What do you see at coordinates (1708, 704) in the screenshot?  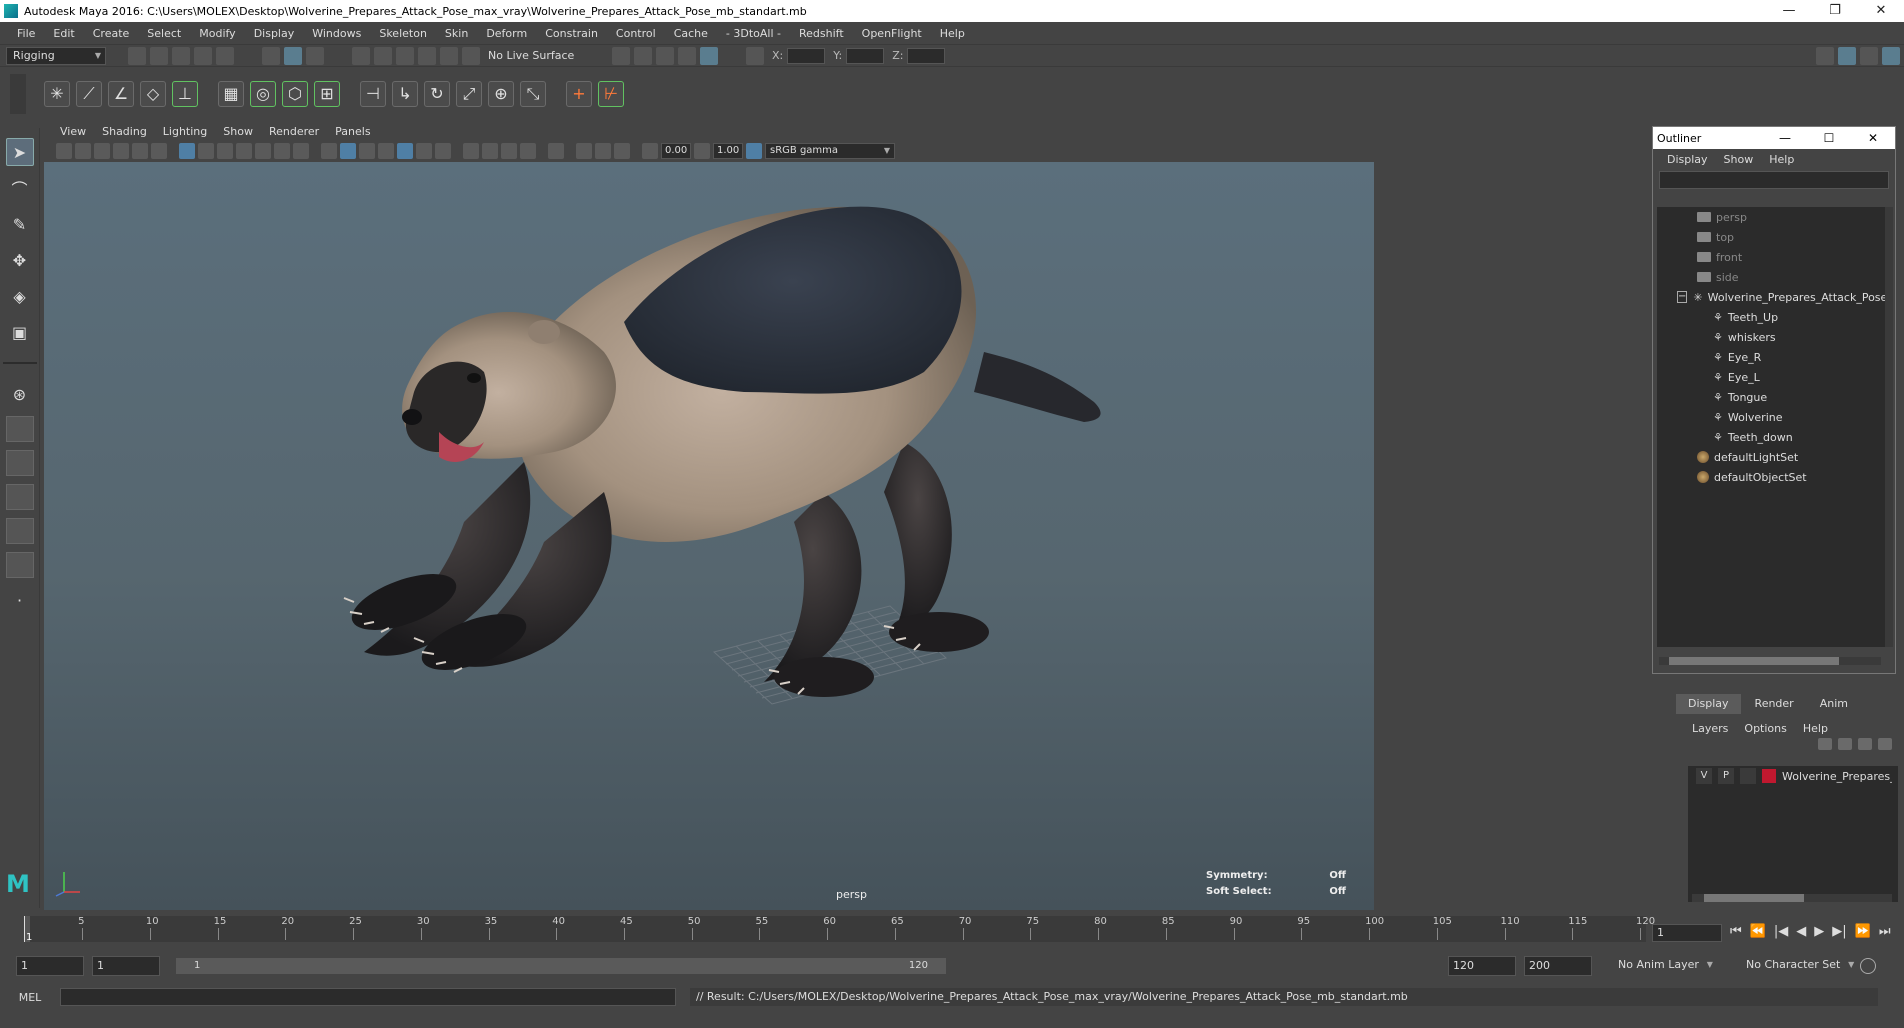 I see `tab-display: Display` at bounding box center [1708, 704].